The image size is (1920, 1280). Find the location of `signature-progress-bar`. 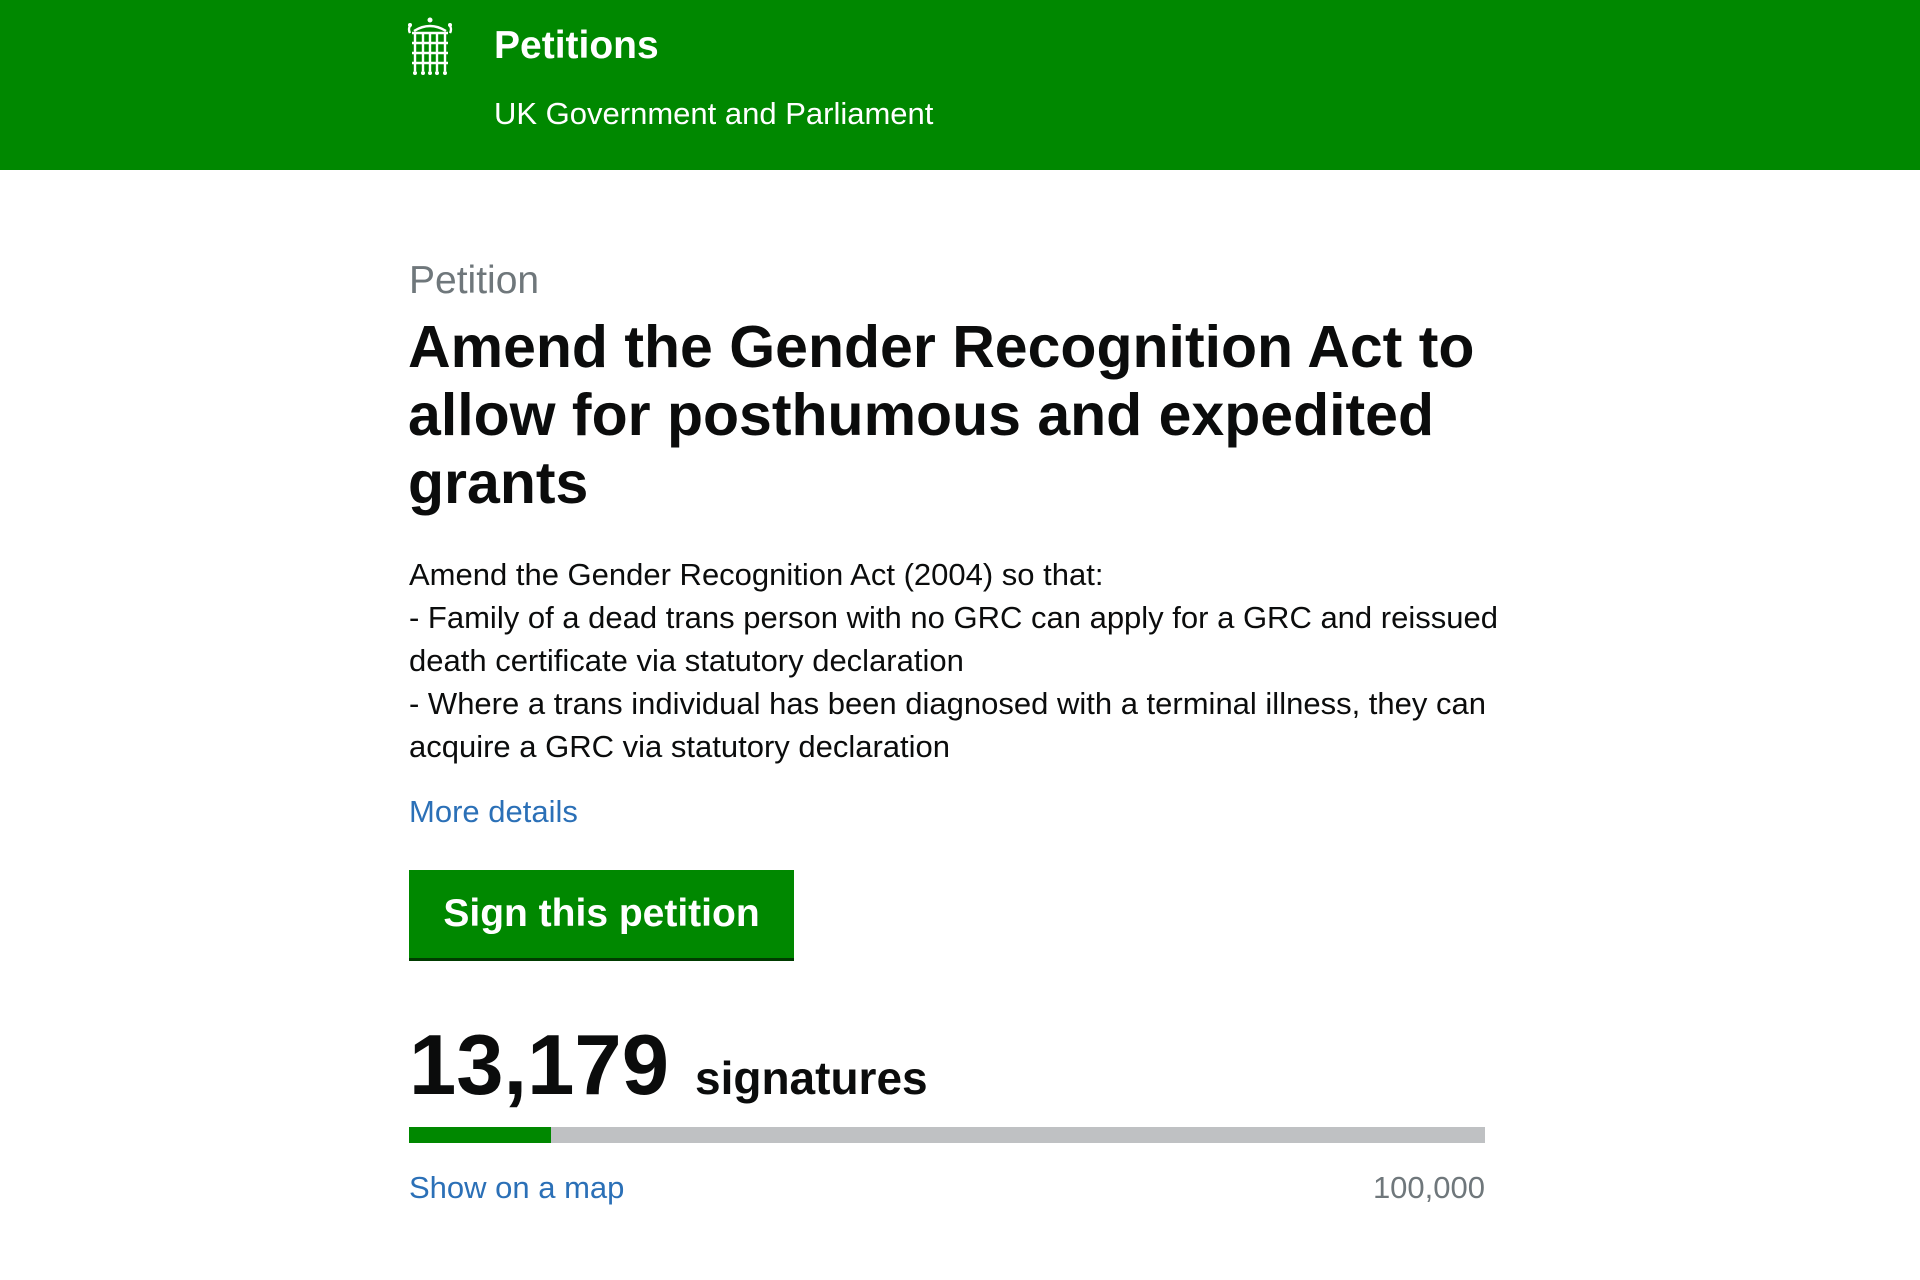

signature-progress-bar is located at coordinates (947, 1135).